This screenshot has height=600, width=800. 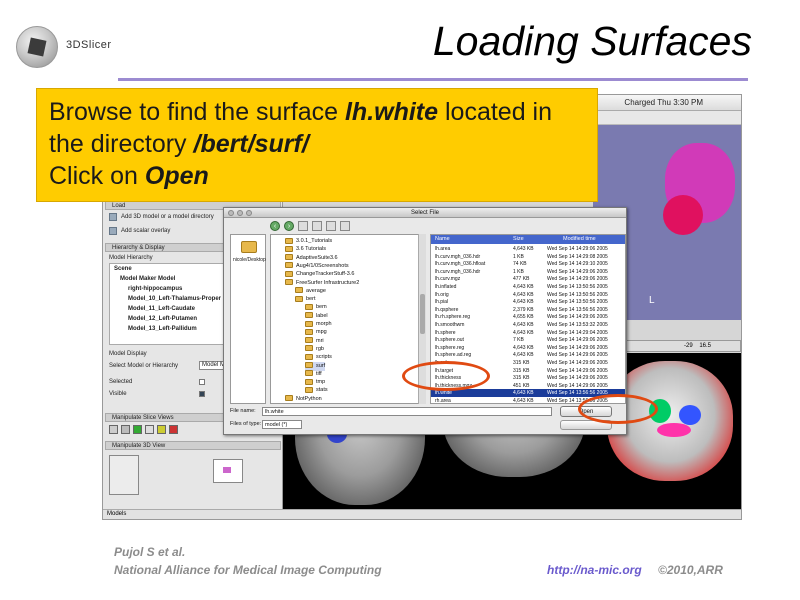 What do you see at coordinates (282, 424) in the screenshot?
I see `files-of-type-select: model (*)` at bounding box center [282, 424].